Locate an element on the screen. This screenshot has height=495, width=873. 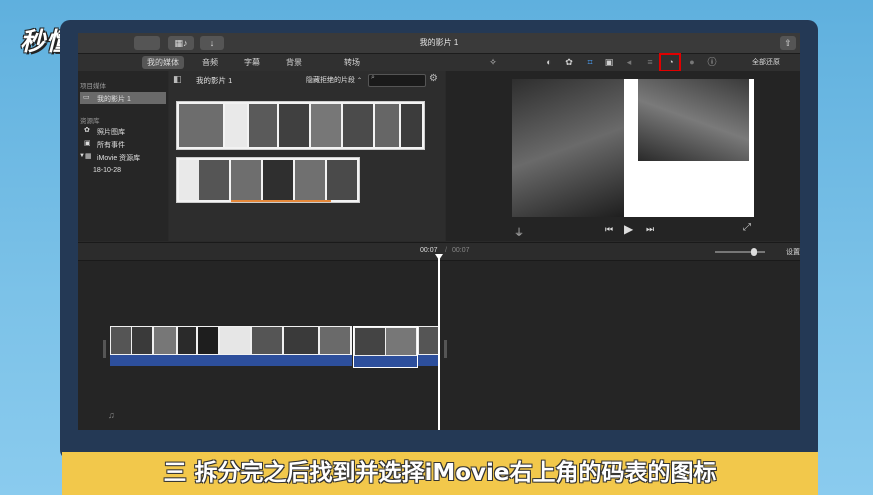
share-icon: ⇧ is located at coordinates (788, 43).